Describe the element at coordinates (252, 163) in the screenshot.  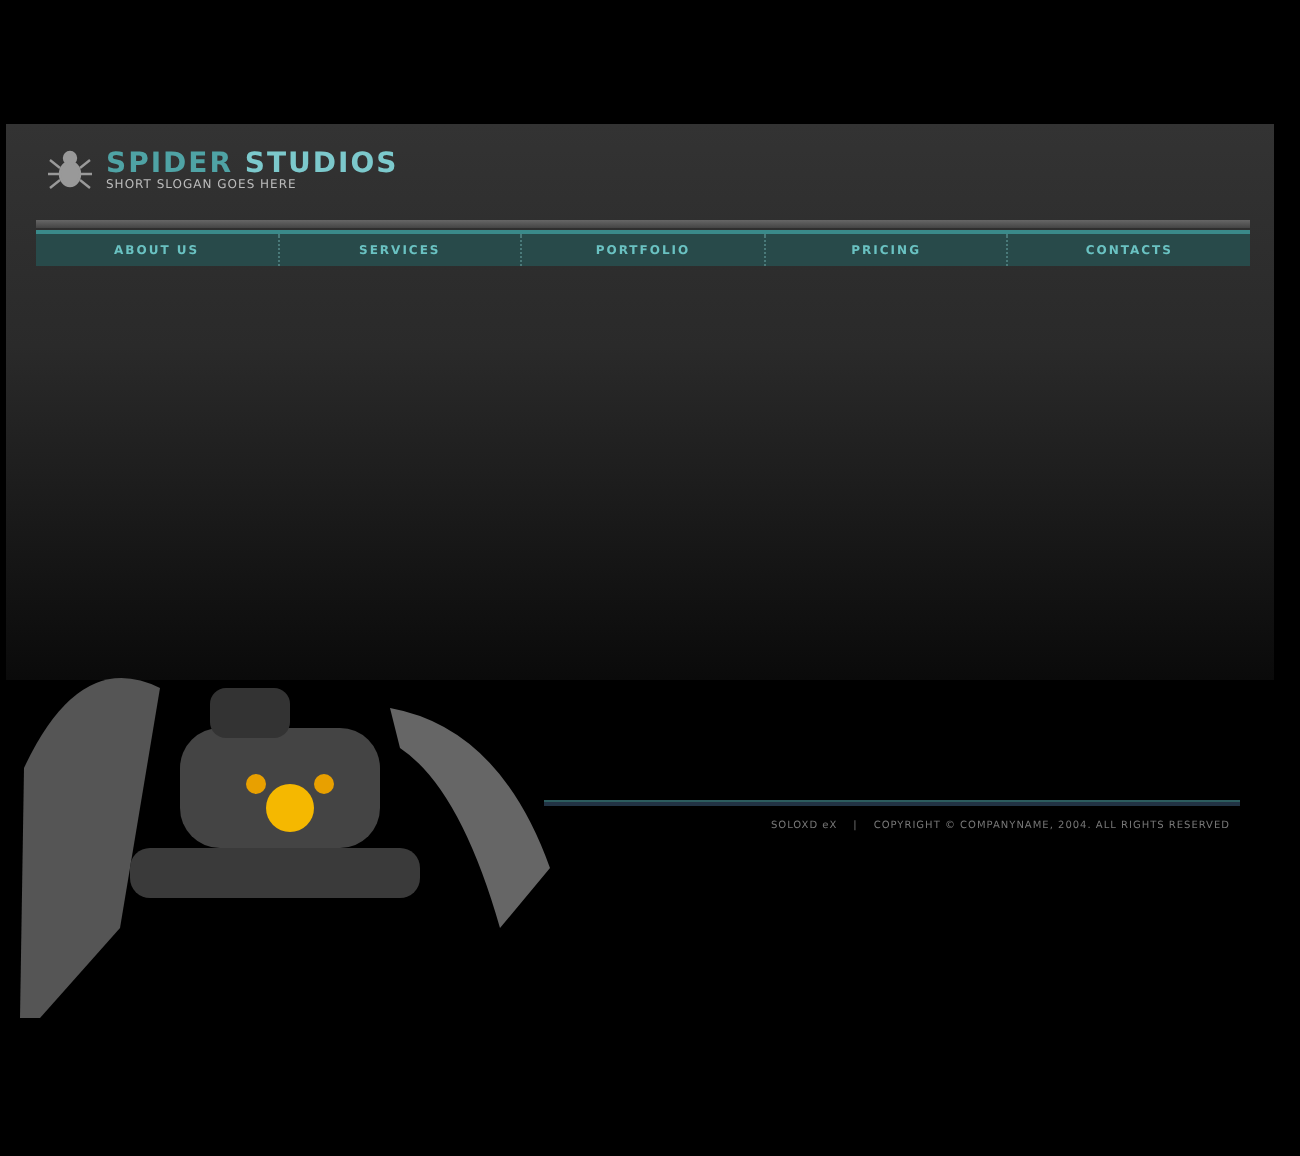
I see `site-title: SPIDER STUDIOS` at that location.